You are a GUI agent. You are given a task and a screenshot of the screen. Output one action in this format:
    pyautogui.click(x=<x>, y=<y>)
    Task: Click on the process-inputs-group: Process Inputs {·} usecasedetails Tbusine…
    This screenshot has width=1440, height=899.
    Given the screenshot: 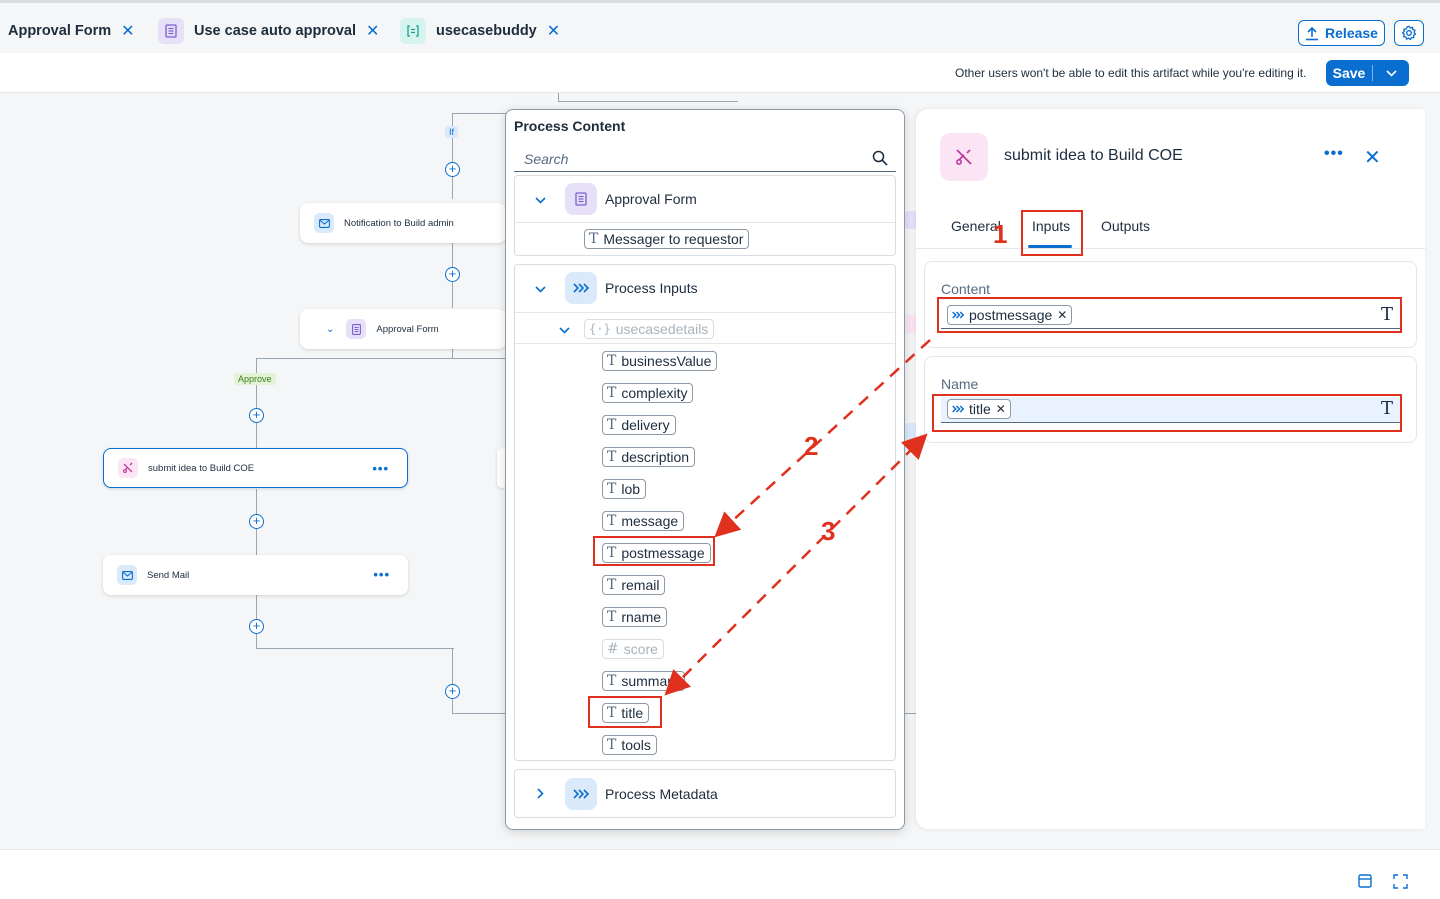 What is the action you would take?
    pyautogui.click(x=705, y=512)
    